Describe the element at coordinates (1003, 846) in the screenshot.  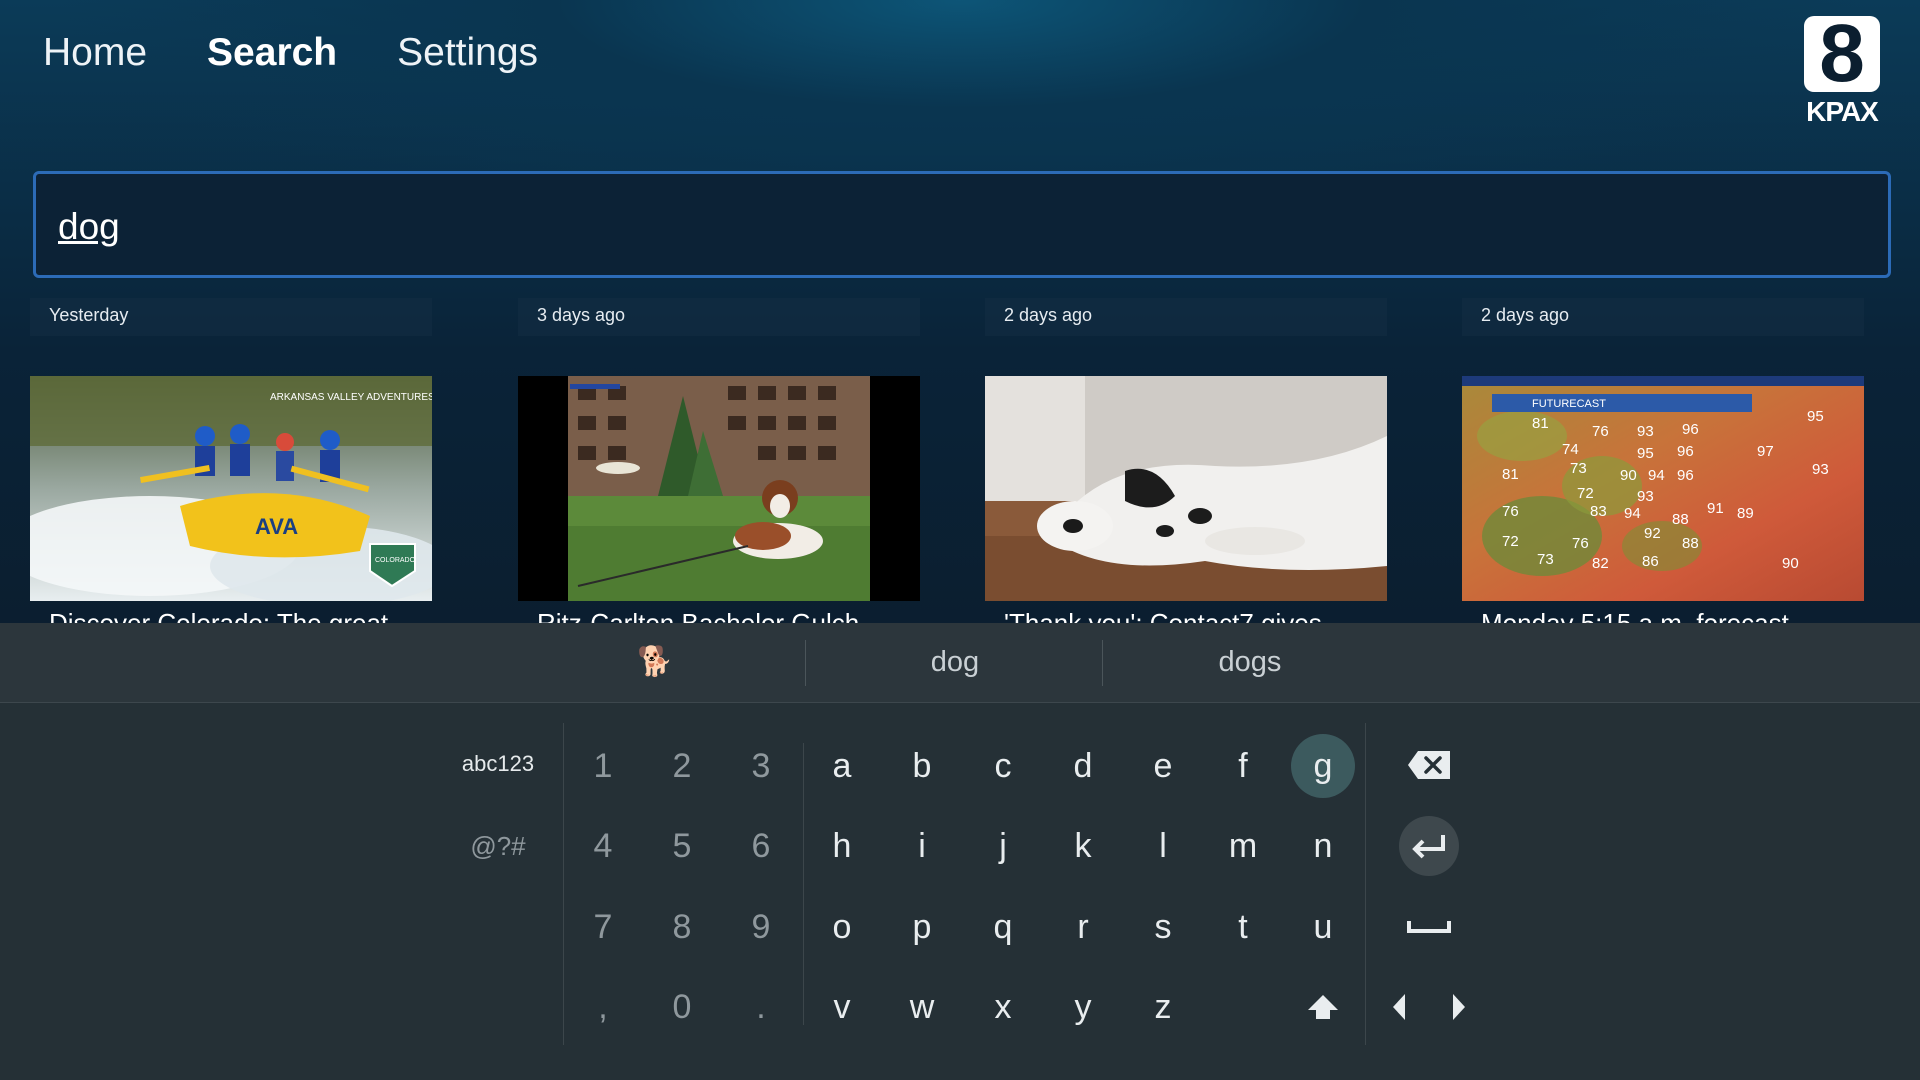
I see `key-j: j` at that location.